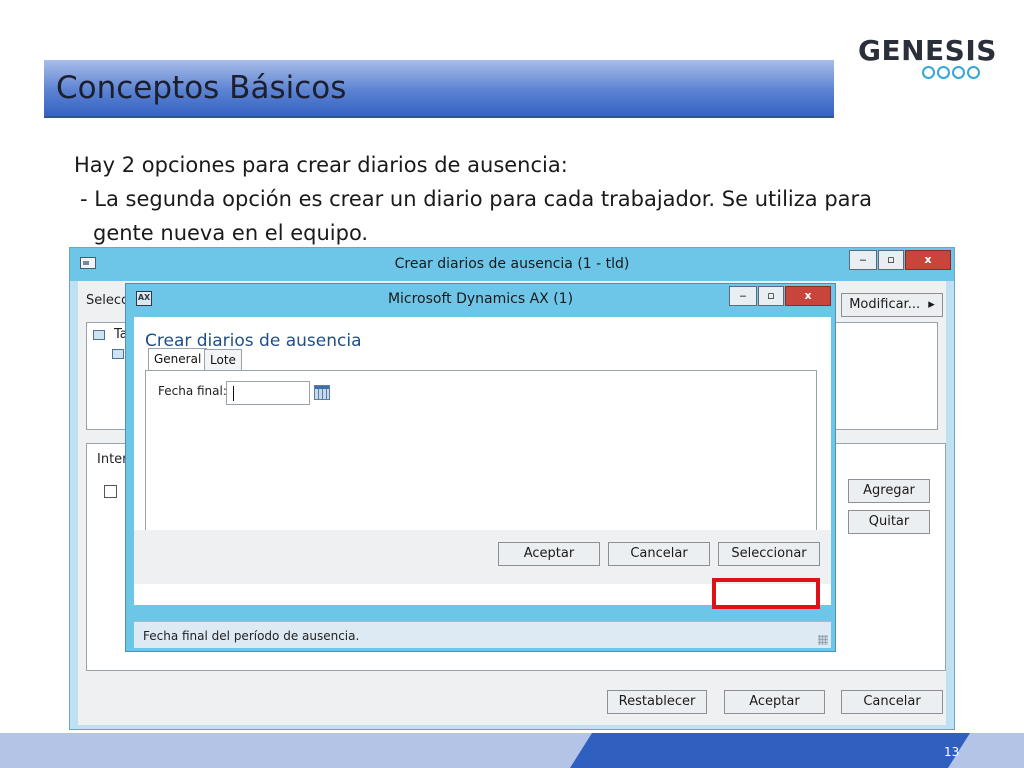 The width and height of the screenshot is (1024, 768). Describe the element at coordinates (118, 354) in the screenshot. I see `tree-table-icon` at that location.